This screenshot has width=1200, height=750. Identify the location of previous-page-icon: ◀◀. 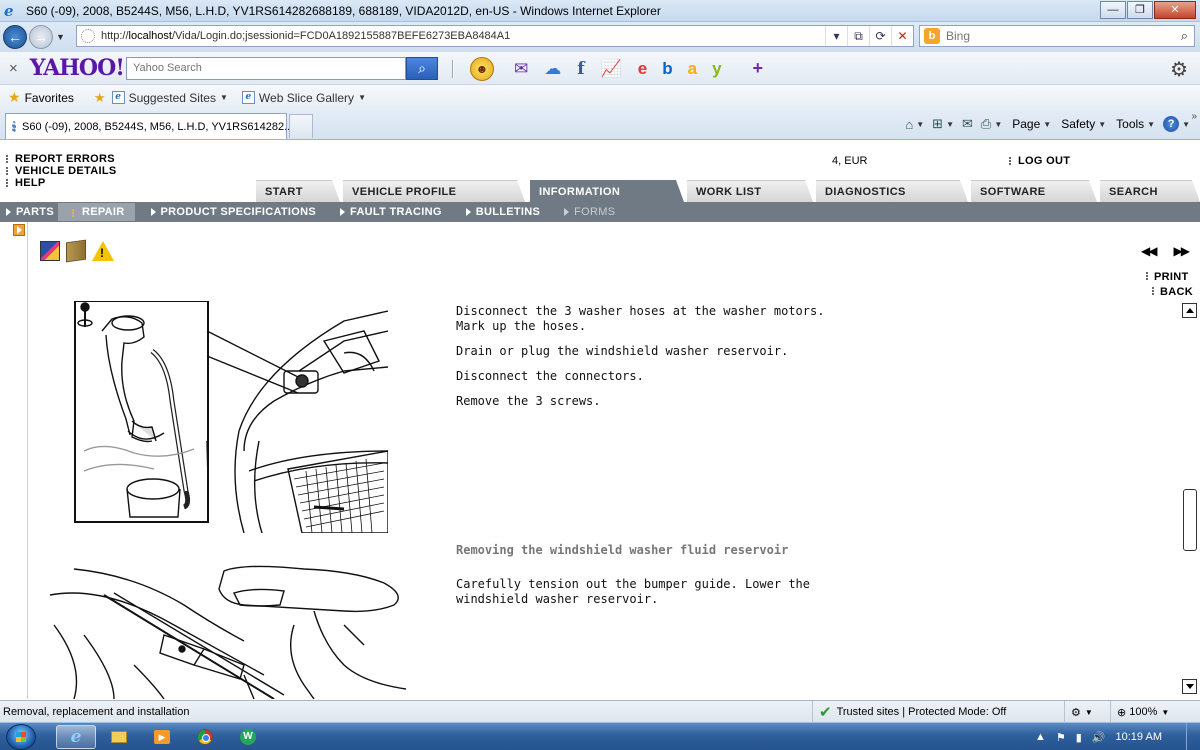
(1149, 251).